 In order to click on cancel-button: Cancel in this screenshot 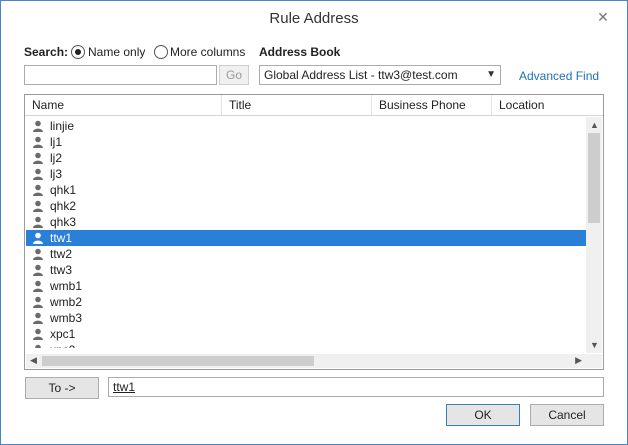, I will do `click(567, 415)`.